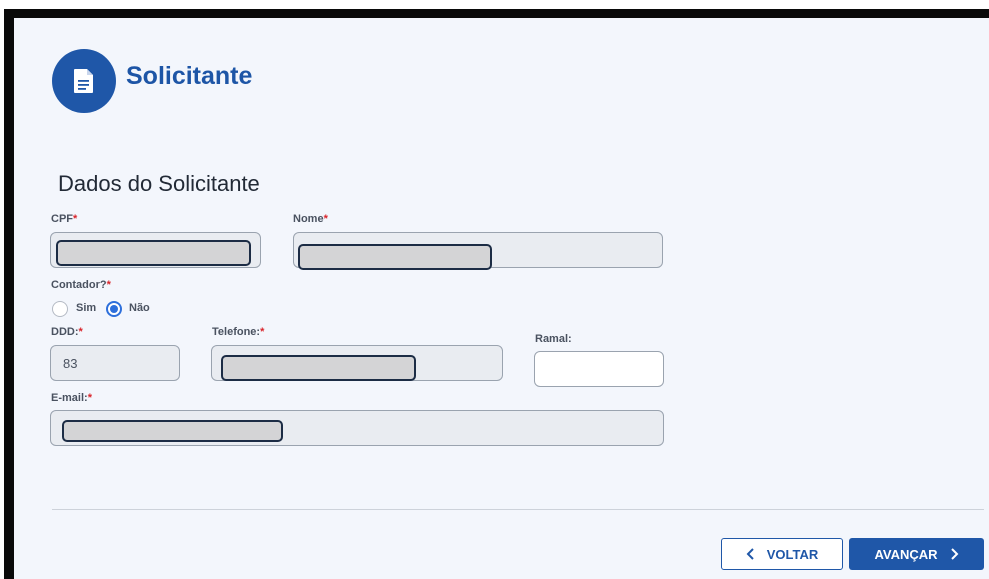  I want to click on cpf-label: CPF*, so click(64, 219).